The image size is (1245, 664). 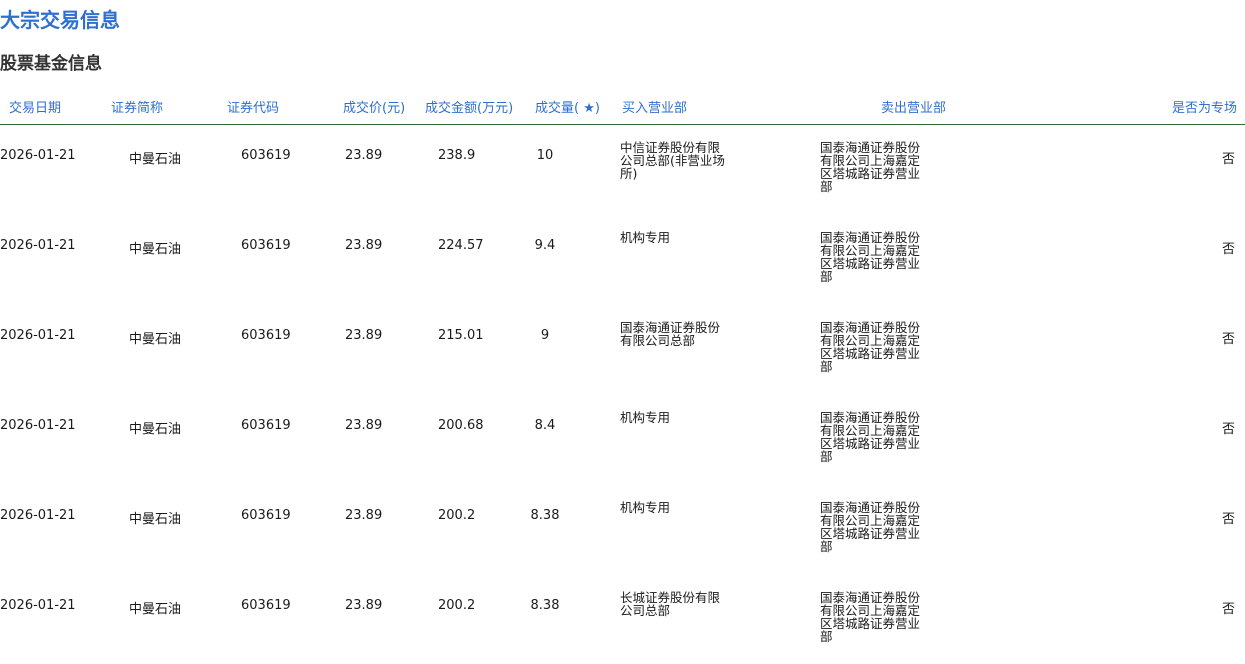 I want to click on column-header-volume: 成交量( ★), so click(x=567, y=106).